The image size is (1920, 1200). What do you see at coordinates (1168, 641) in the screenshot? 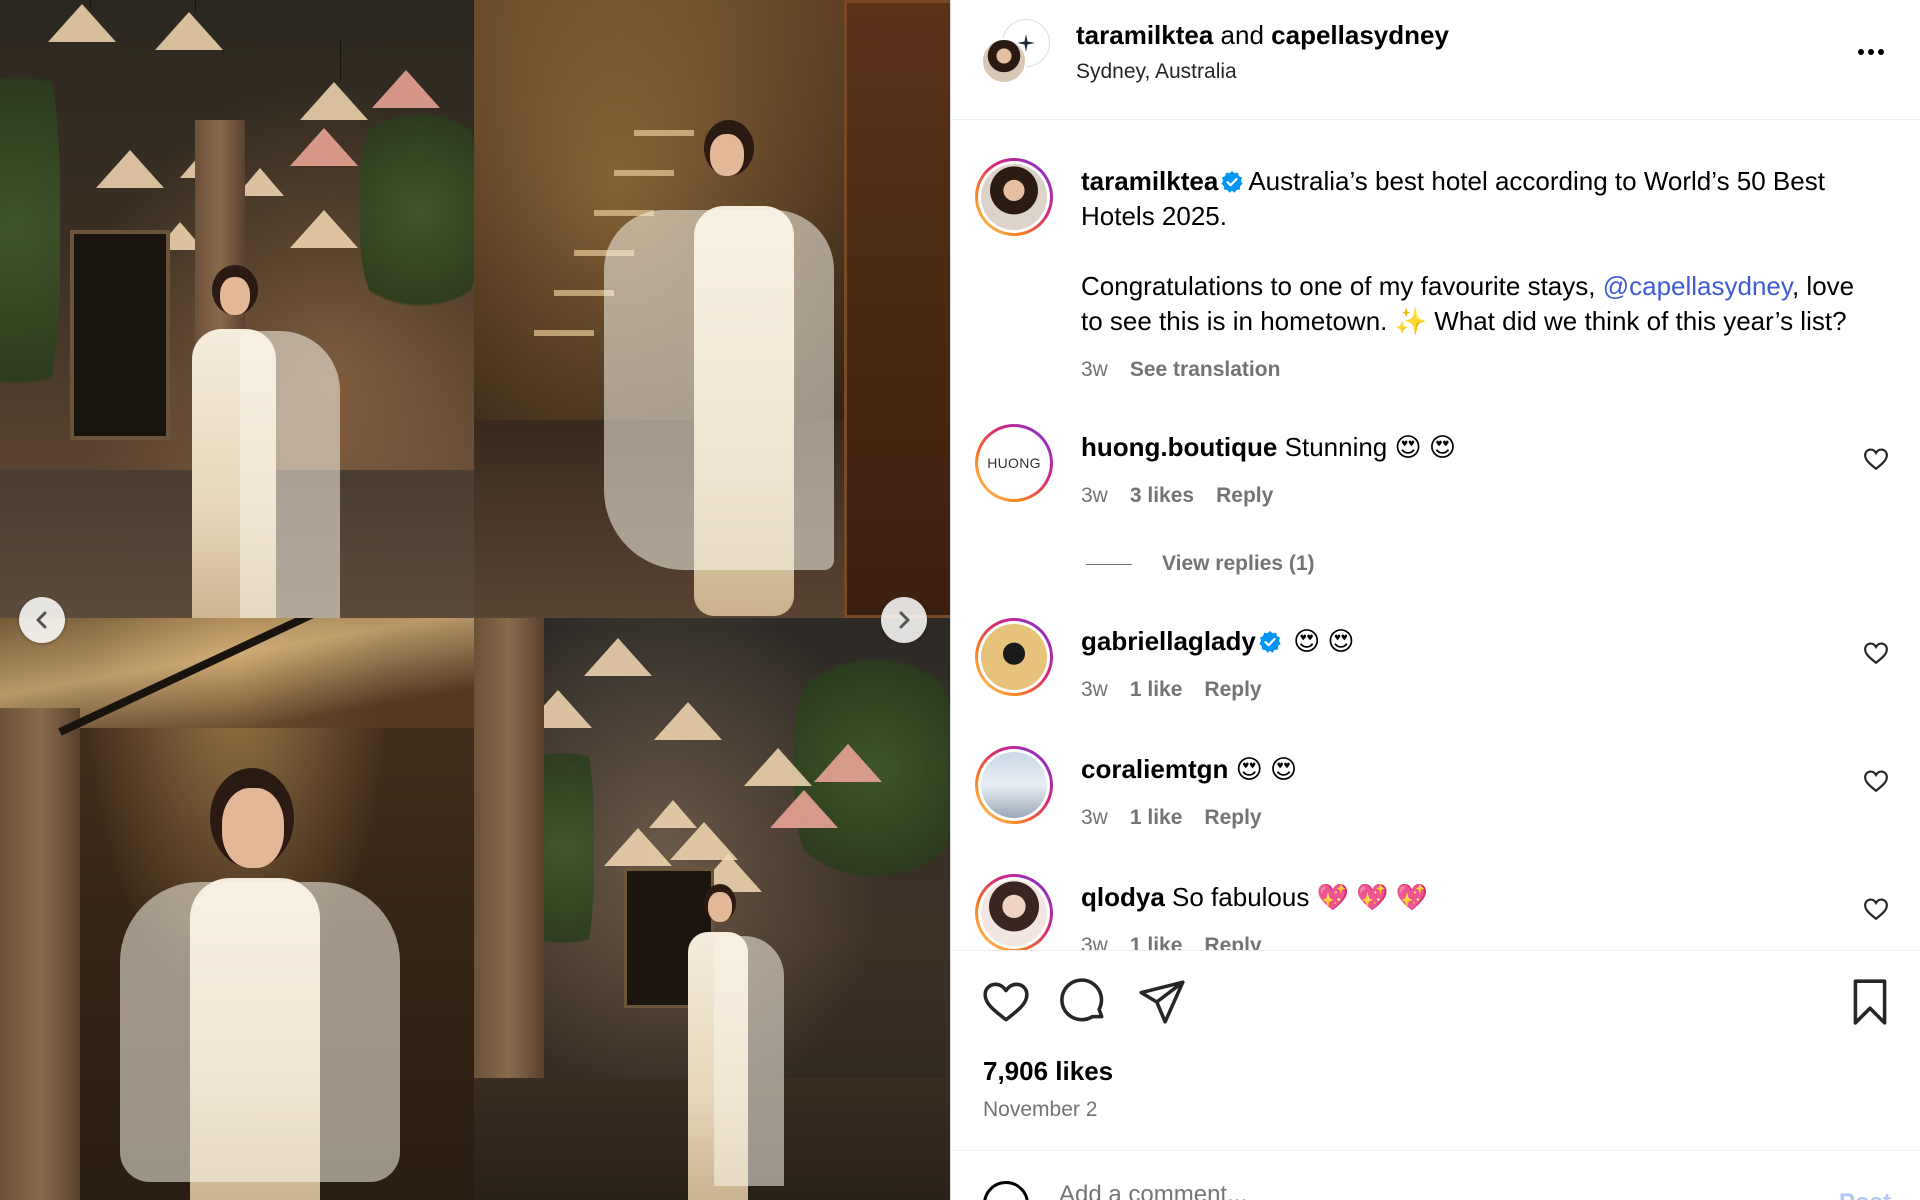
I see `comment-username: gabriellaglady` at bounding box center [1168, 641].